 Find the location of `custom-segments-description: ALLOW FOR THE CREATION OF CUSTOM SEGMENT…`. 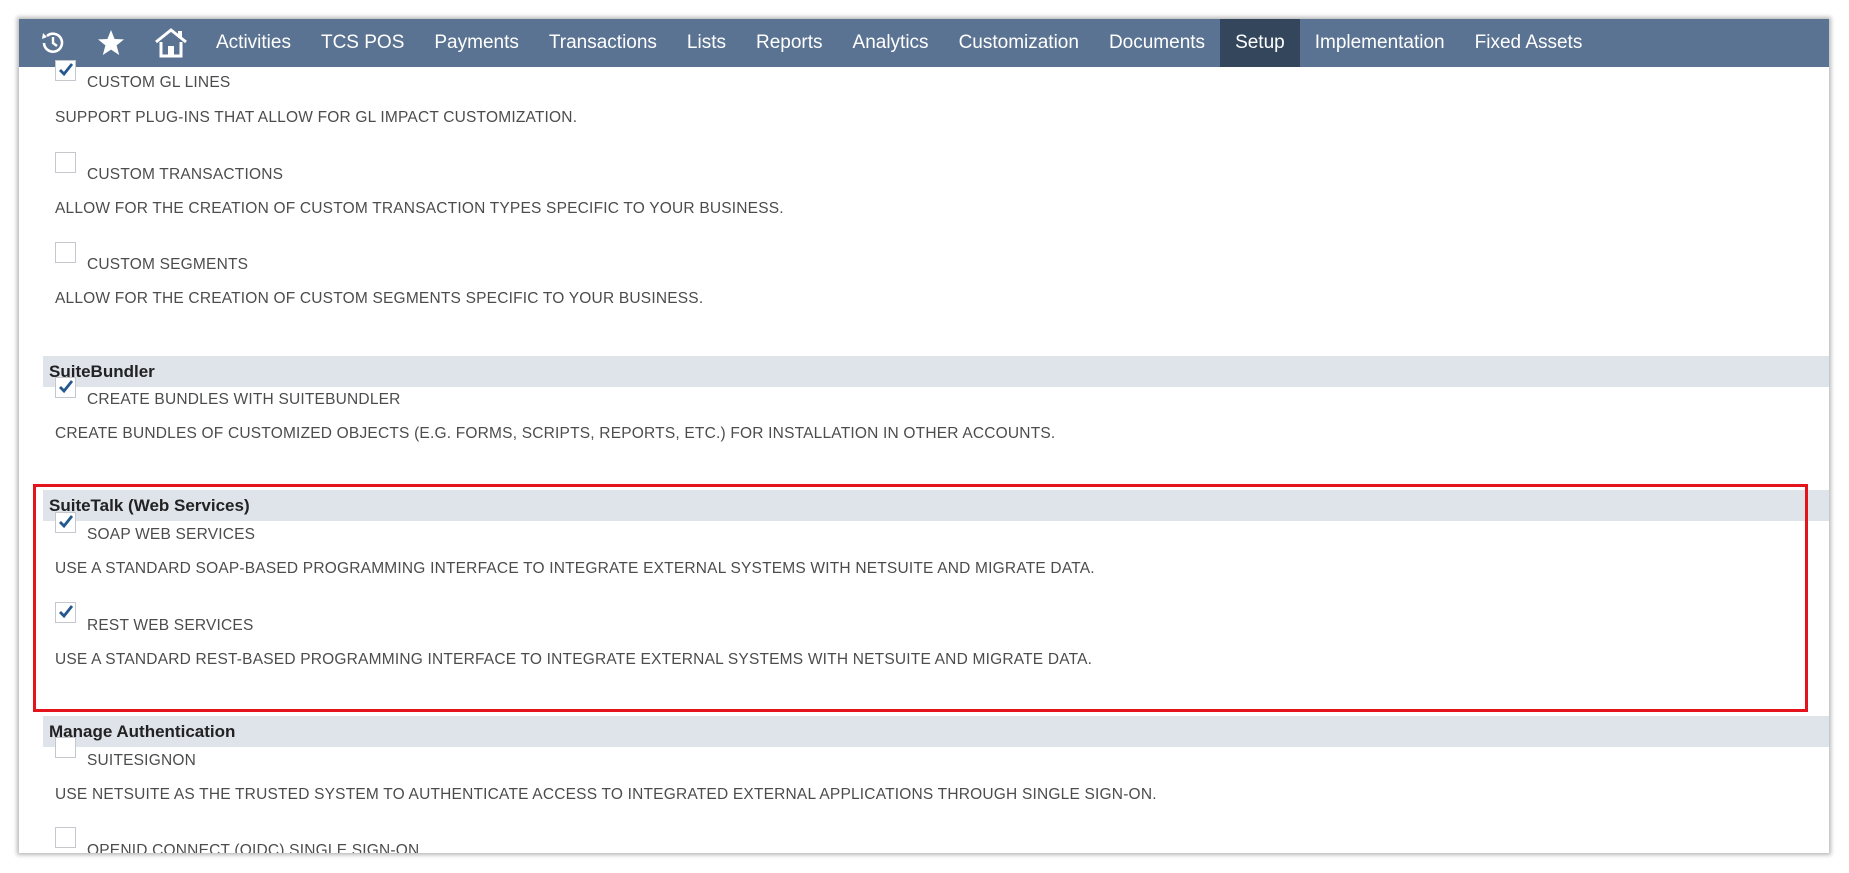

custom-segments-description: ALLOW FOR THE CREATION OF CUSTOM SEGMENT… is located at coordinates (379, 298).